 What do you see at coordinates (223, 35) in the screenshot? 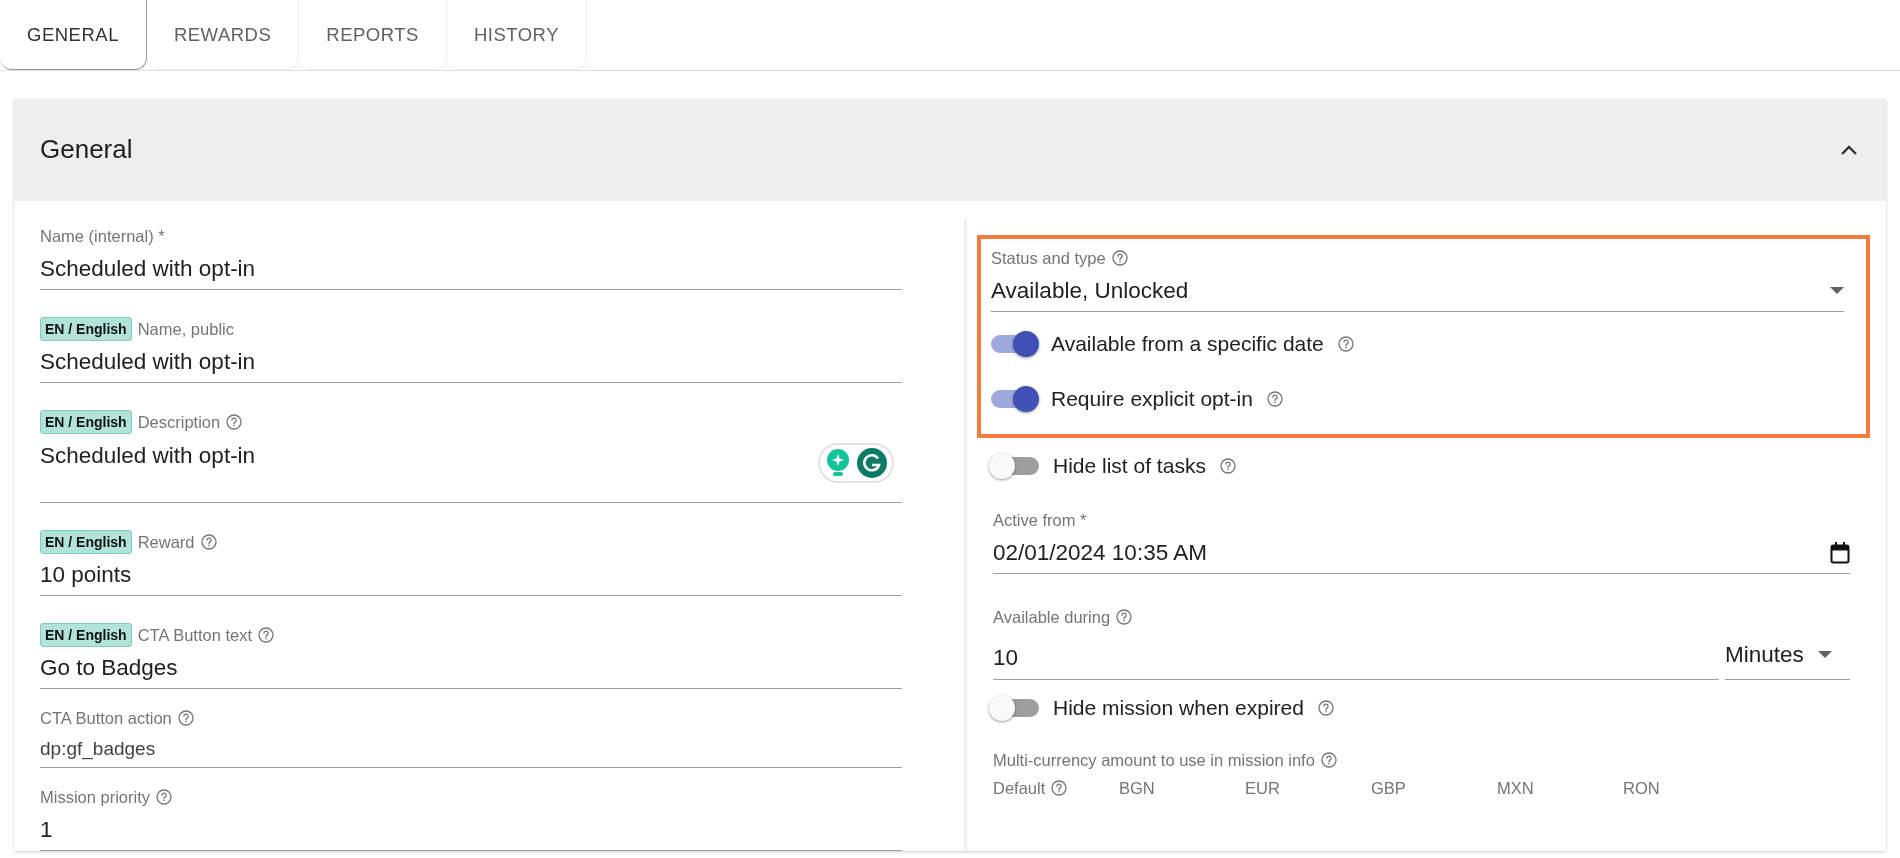
I see `tab: REWARDS` at bounding box center [223, 35].